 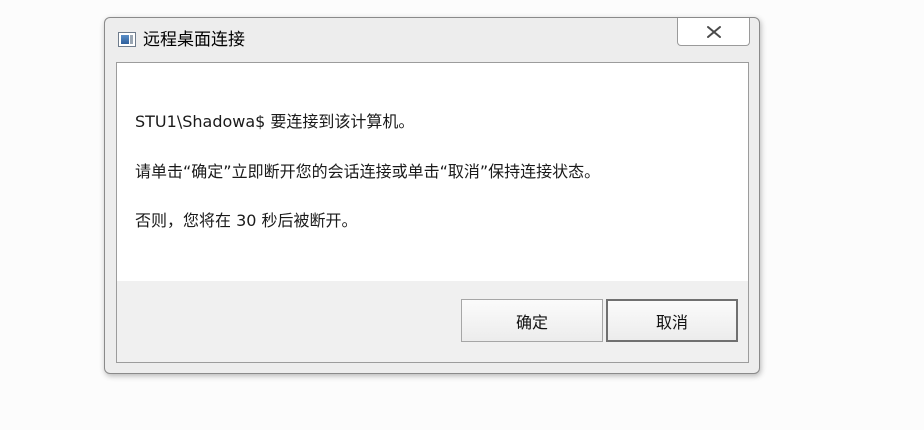 I want to click on close-icon, so click(x=713, y=31).